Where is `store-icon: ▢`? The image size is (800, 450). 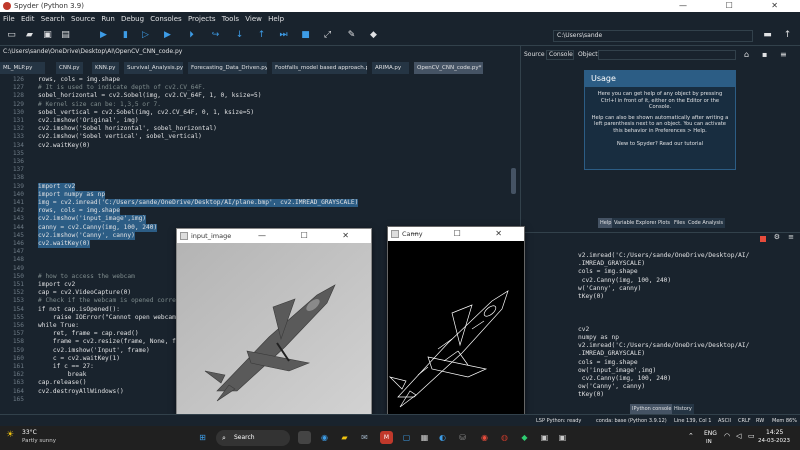 store-icon: ▢ is located at coordinates (406, 437).